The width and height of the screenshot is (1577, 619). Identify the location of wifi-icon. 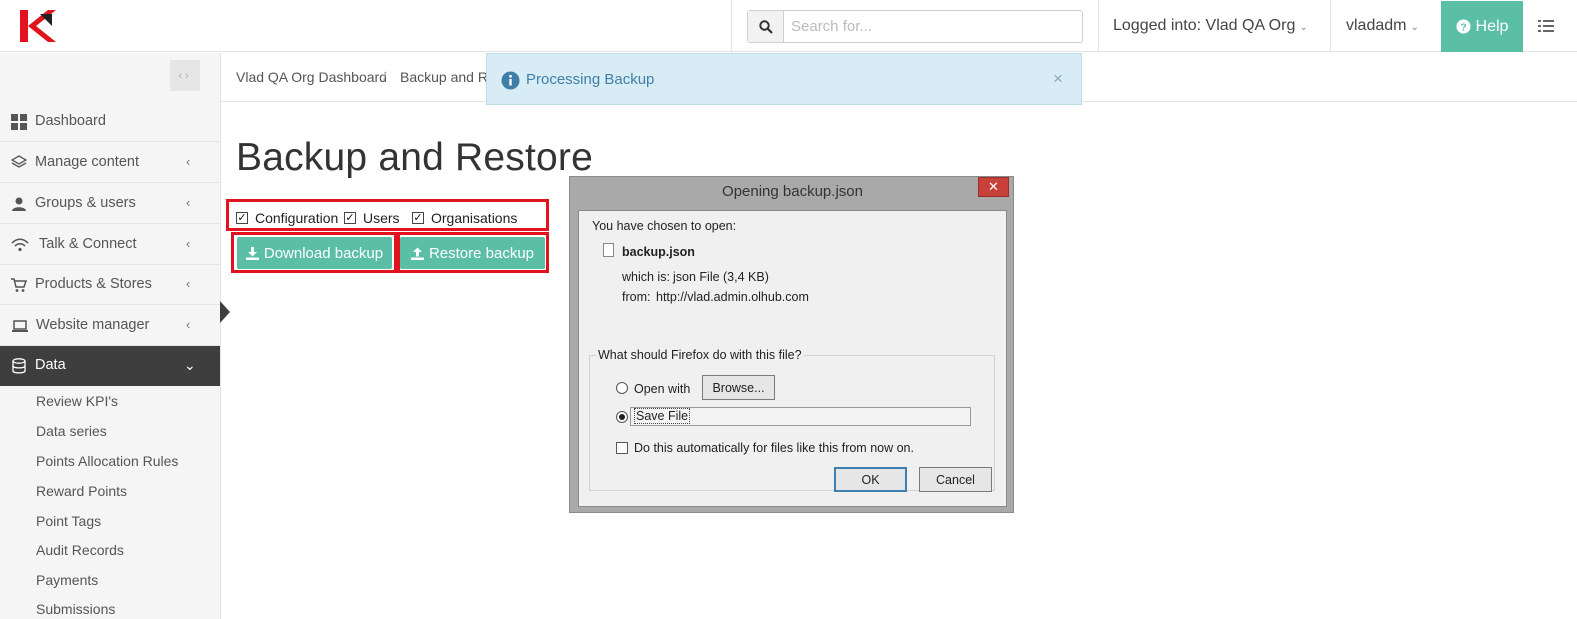
(20, 245).